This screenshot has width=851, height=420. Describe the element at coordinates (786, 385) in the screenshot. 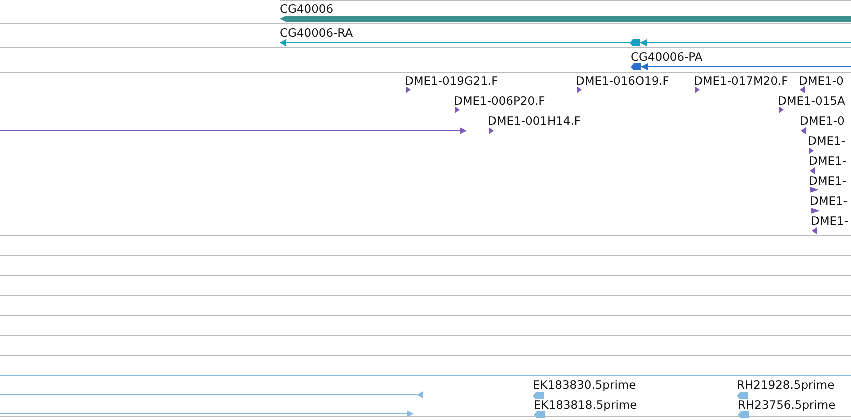

I see `feature-label: RH21928.5prime` at that location.